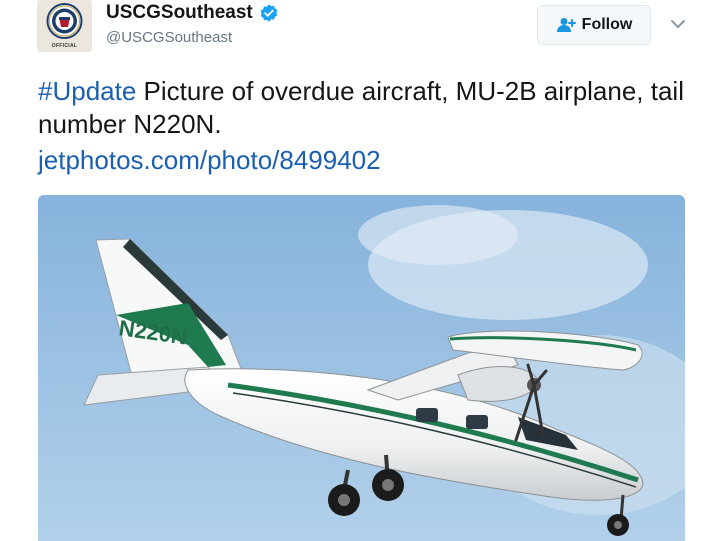  Describe the element at coordinates (607, 24) in the screenshot. I see `follow-button-label: Follow` at that location.